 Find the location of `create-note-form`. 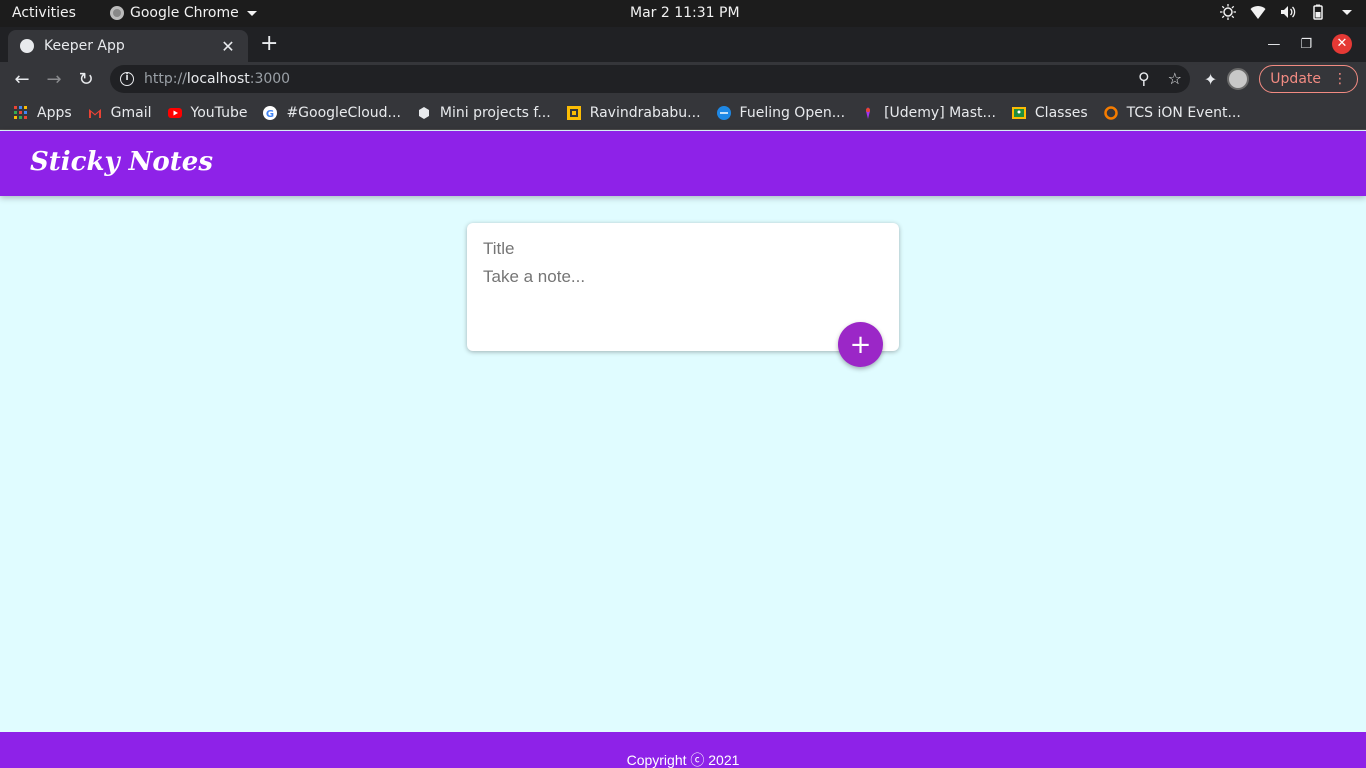

create-note-form is located at coordinates (683, 287).